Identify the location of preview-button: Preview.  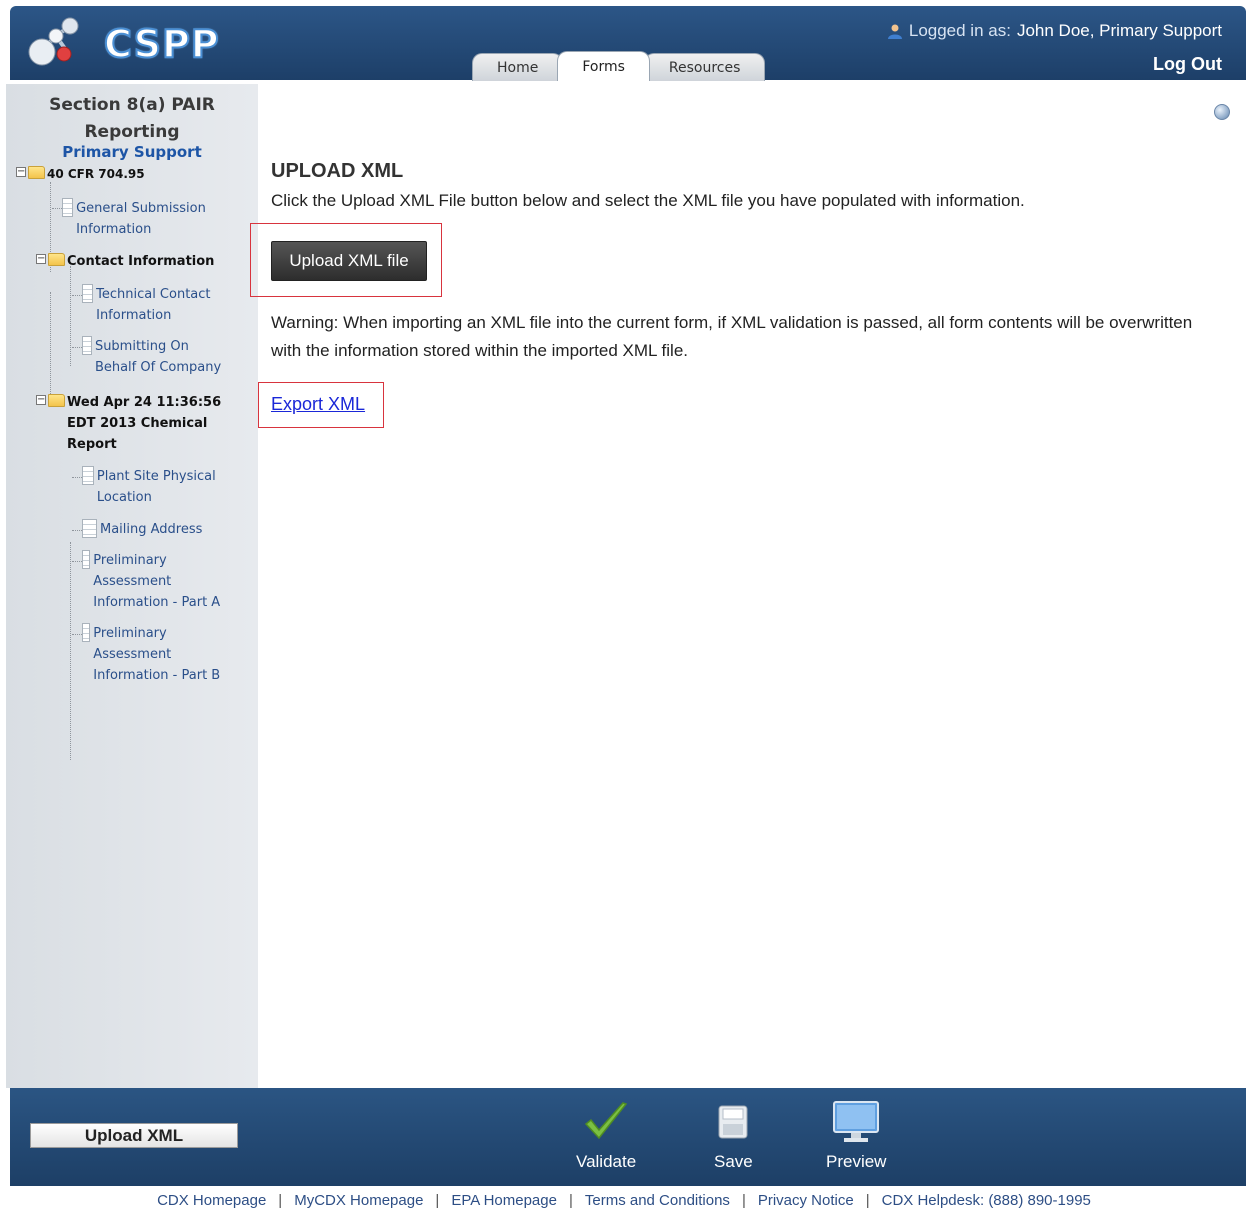
(856, 1135).